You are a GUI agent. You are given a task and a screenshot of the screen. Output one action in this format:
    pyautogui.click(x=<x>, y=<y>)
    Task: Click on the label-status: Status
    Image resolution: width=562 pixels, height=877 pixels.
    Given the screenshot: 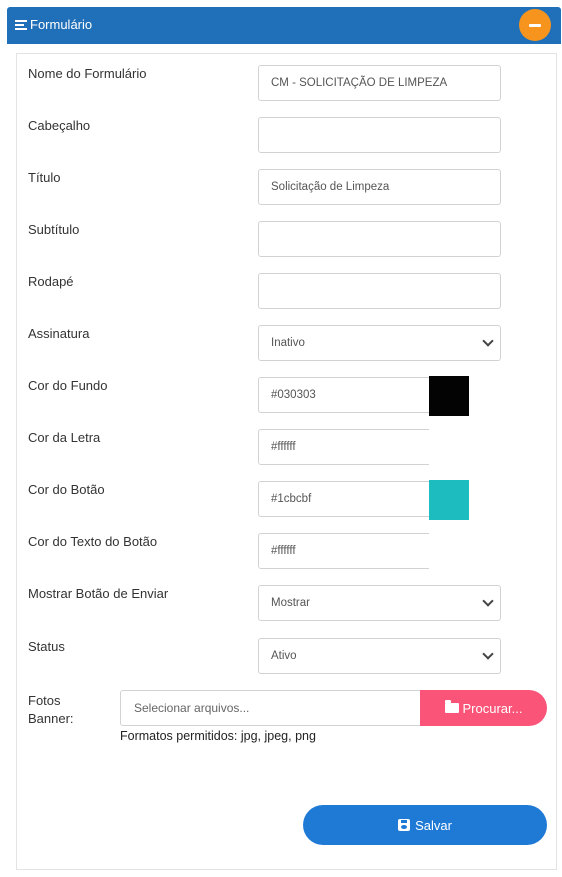 What is the action you would take?
    pyautogui.click(x=46, y=646)
    